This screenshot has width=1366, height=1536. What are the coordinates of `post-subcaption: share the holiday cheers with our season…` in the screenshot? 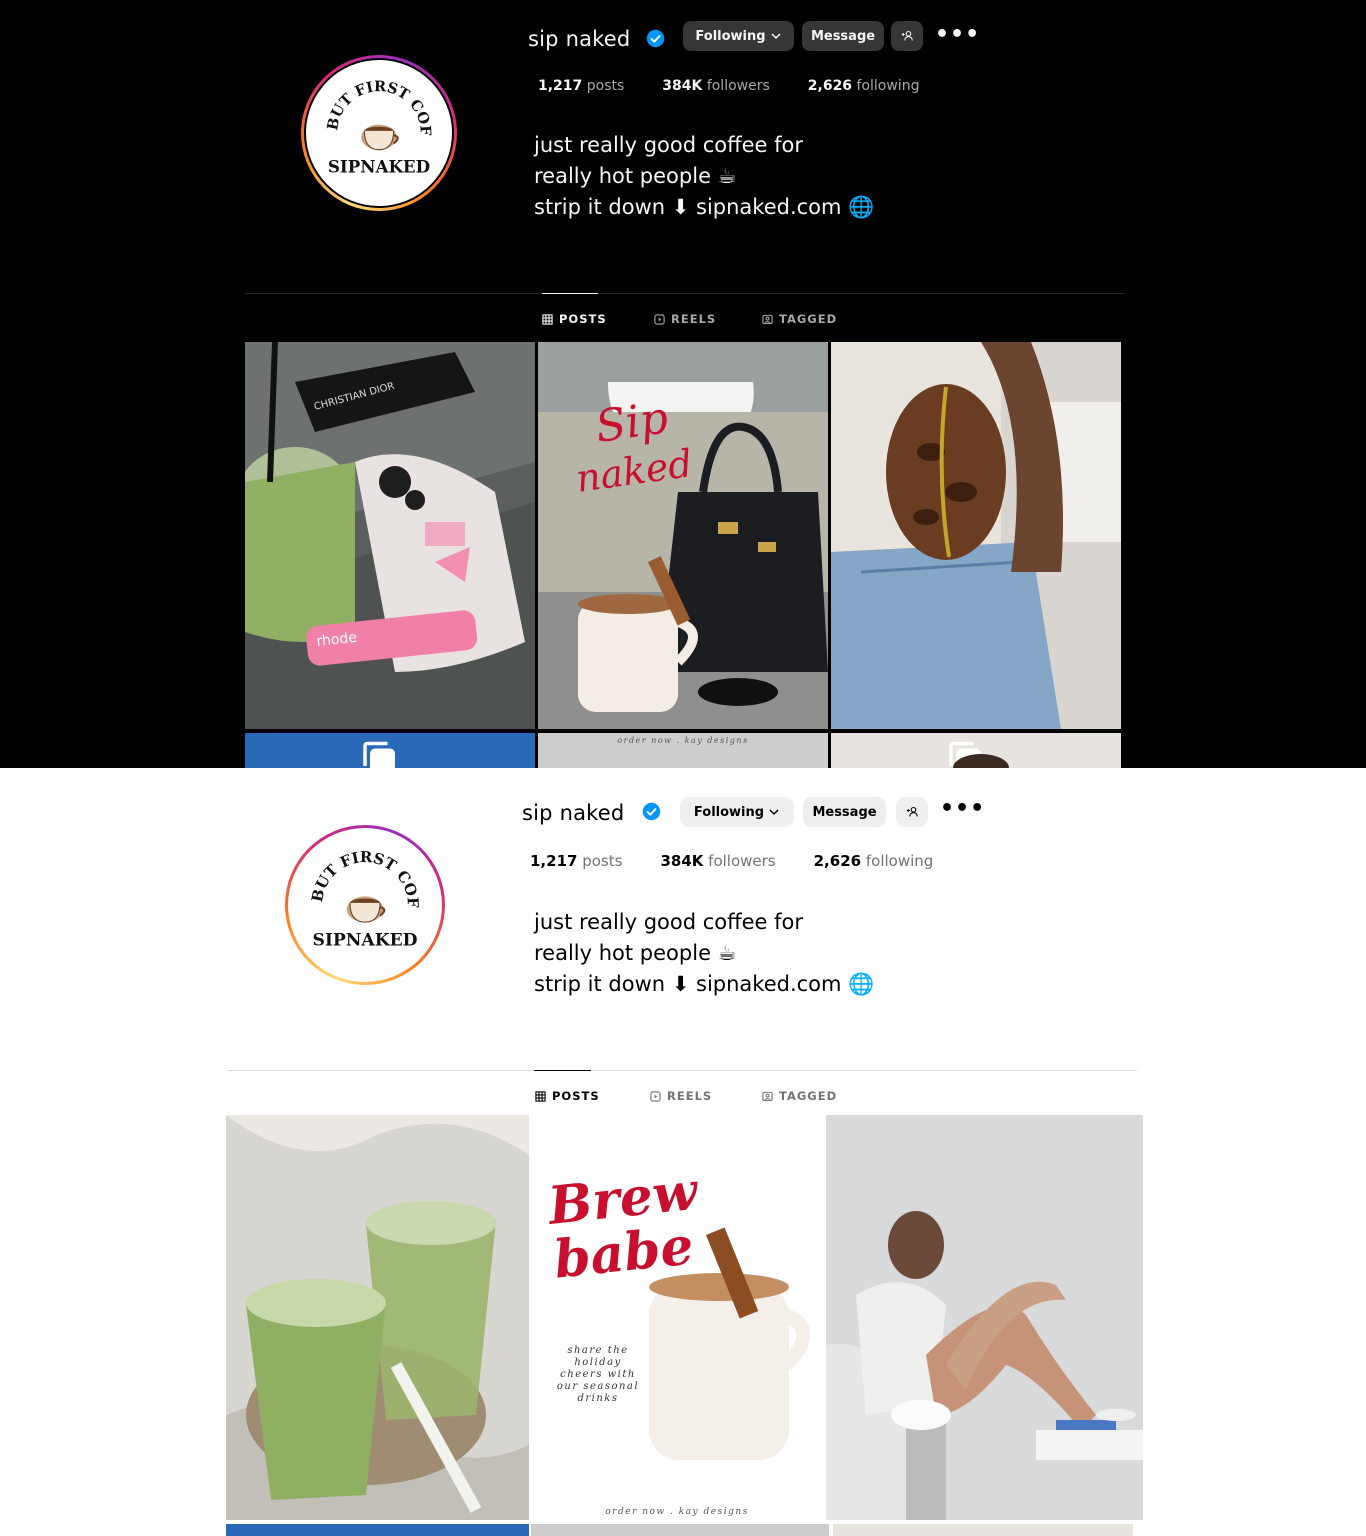 It's located at (598, 1374).